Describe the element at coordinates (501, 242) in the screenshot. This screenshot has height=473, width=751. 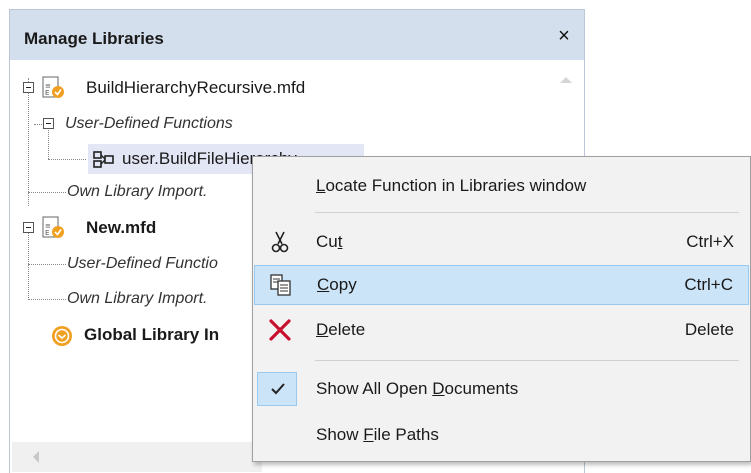
I see `menu-item-cut: Cut Ctrl+X` at that location.